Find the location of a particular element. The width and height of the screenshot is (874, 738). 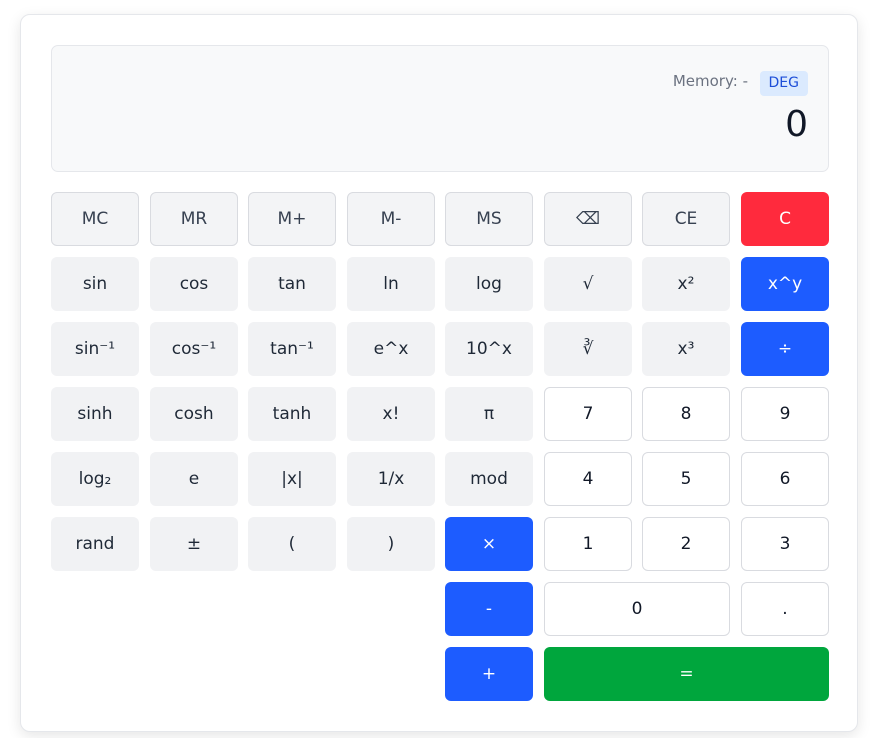

square-root-button: √ is located at coordinates (588, 284).